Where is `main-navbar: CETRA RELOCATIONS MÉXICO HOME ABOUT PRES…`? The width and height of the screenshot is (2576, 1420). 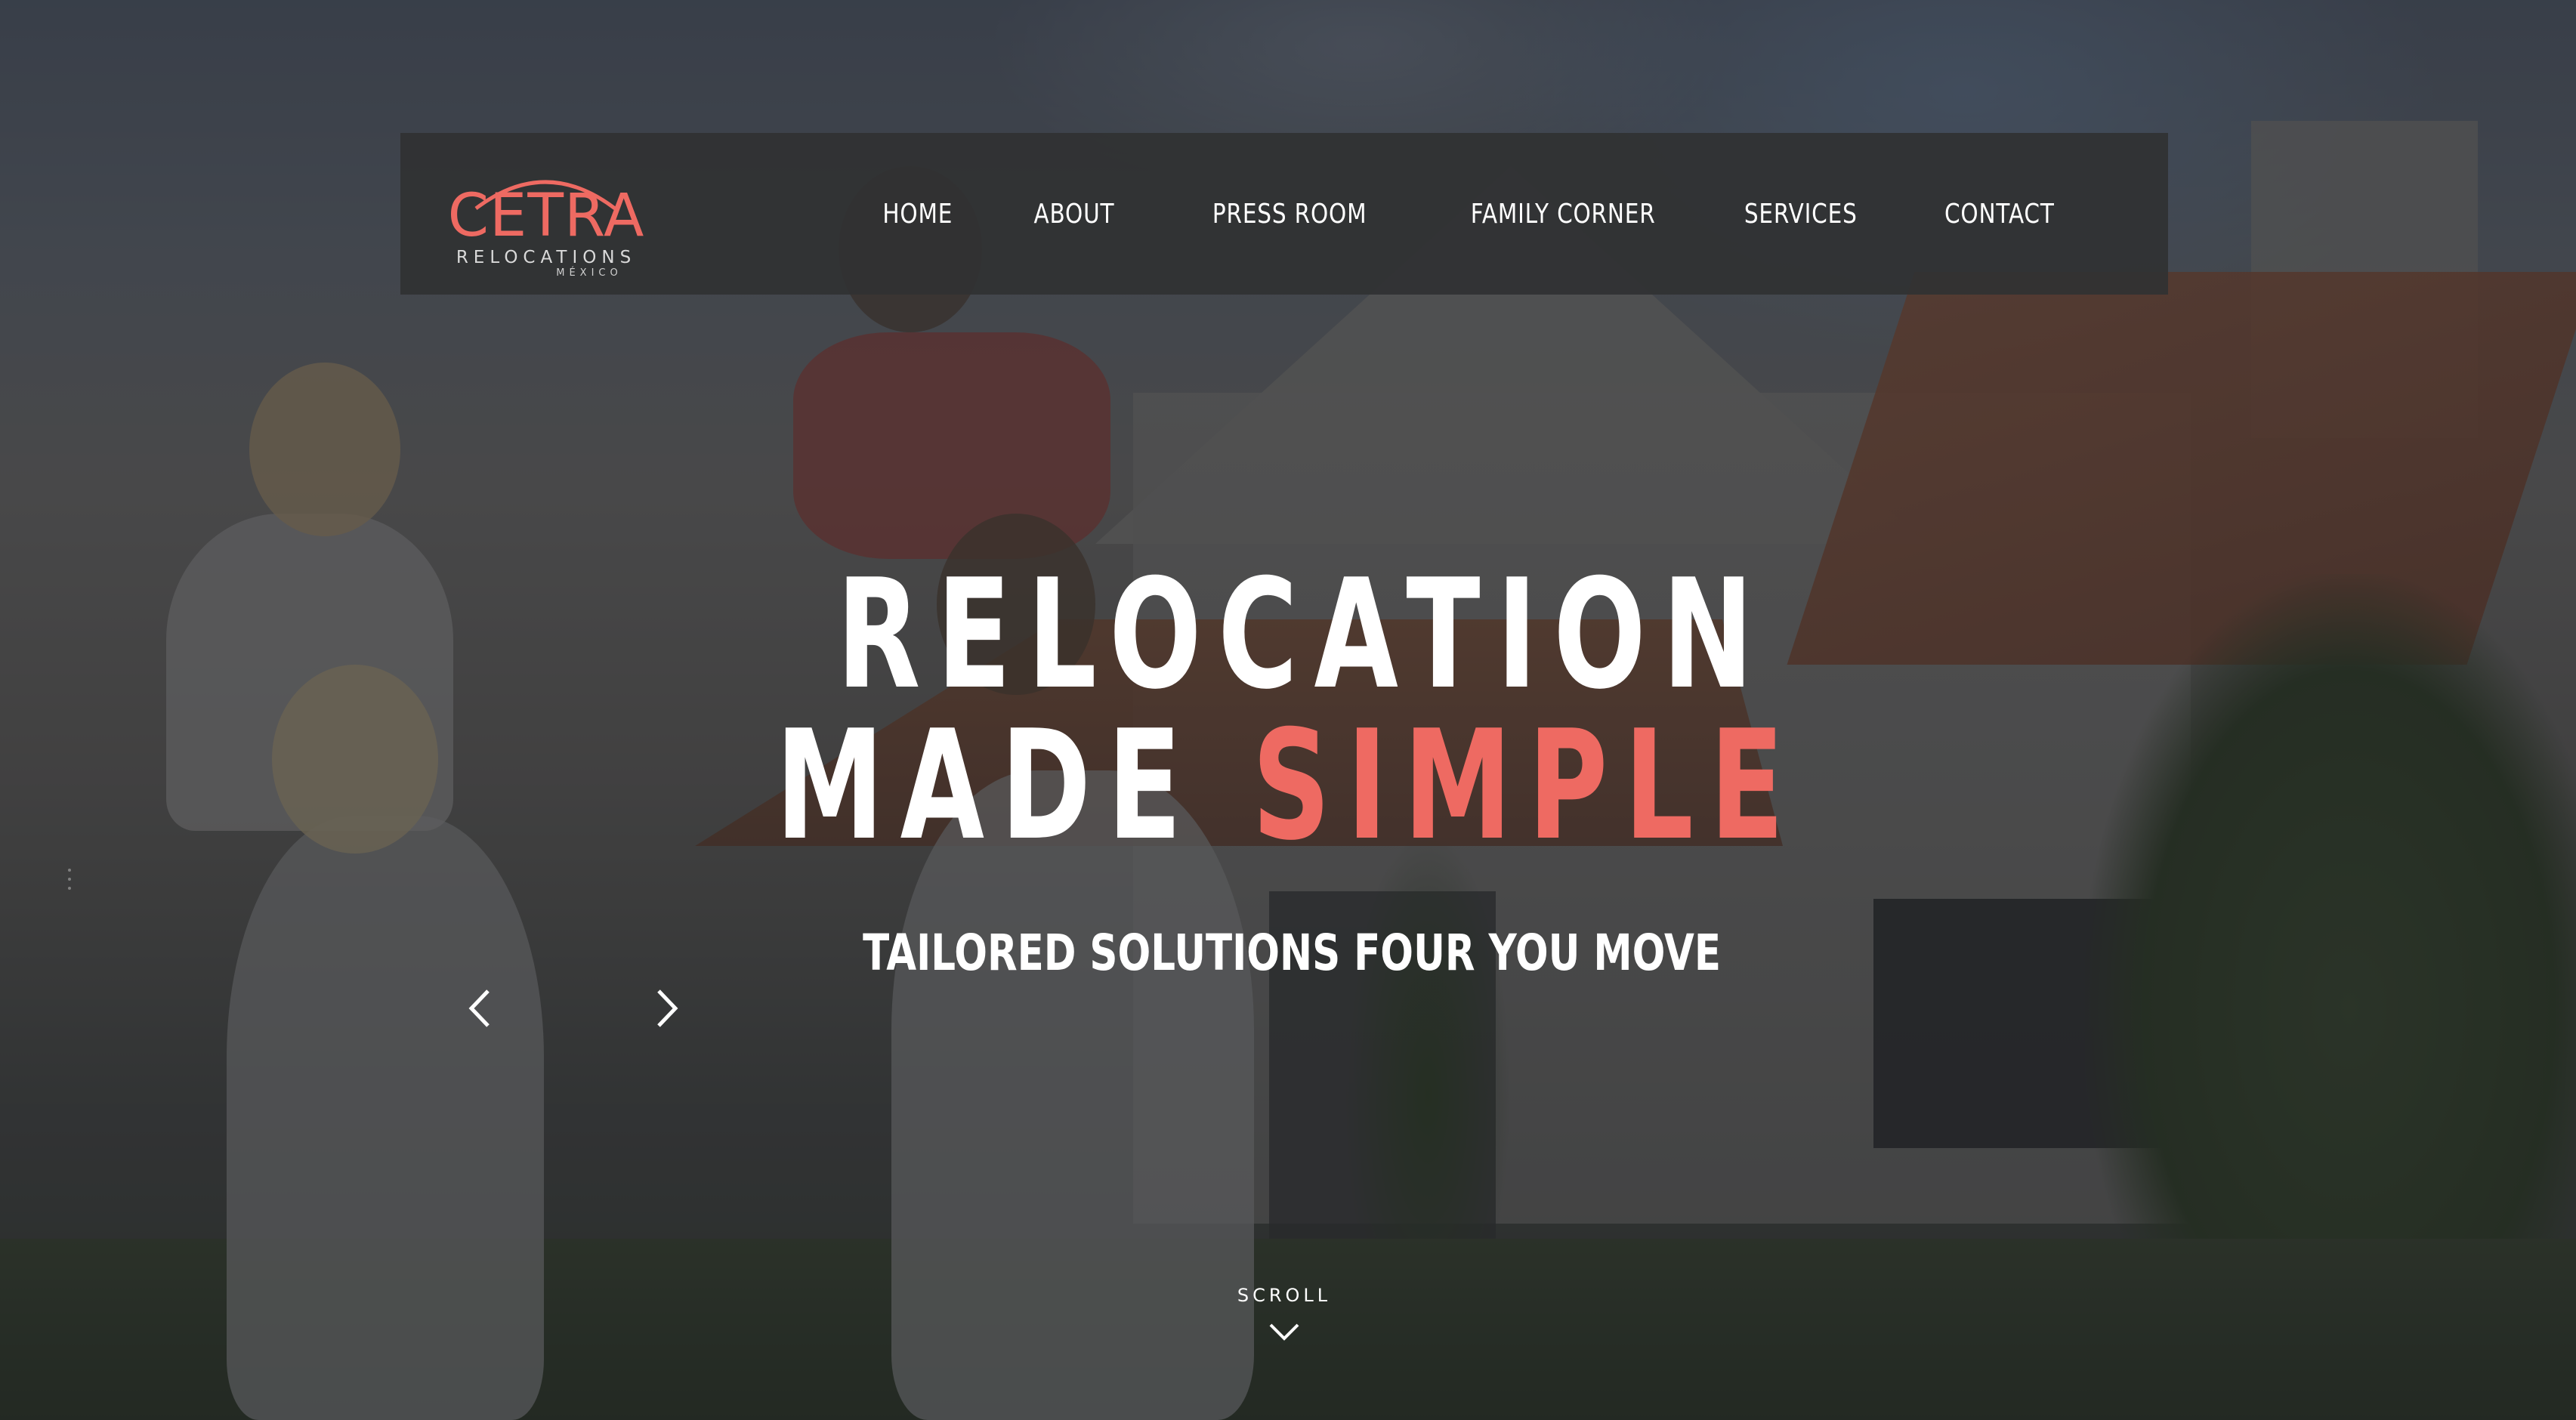 main-navbar: CETRA RELOCATIONS MÉXICO HOME ABOUT PRES… is located at coordinates (1284, 214).